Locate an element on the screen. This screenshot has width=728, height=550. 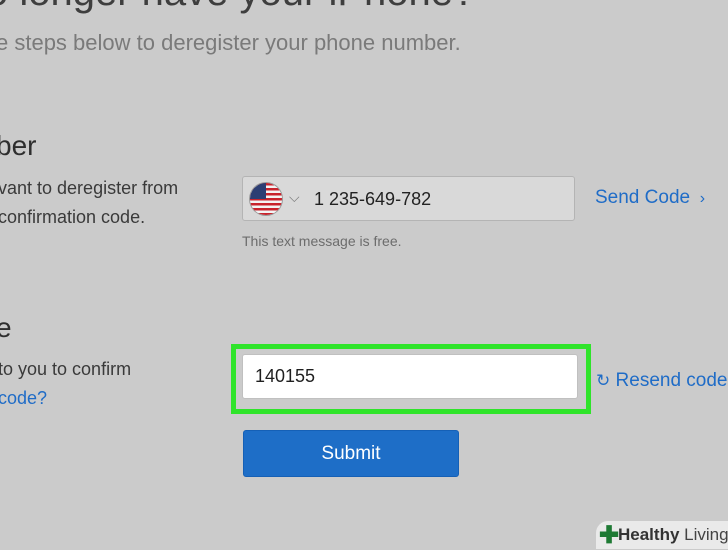
resend-code-link: ↻ Resend code is located at coordinates (662, 381).